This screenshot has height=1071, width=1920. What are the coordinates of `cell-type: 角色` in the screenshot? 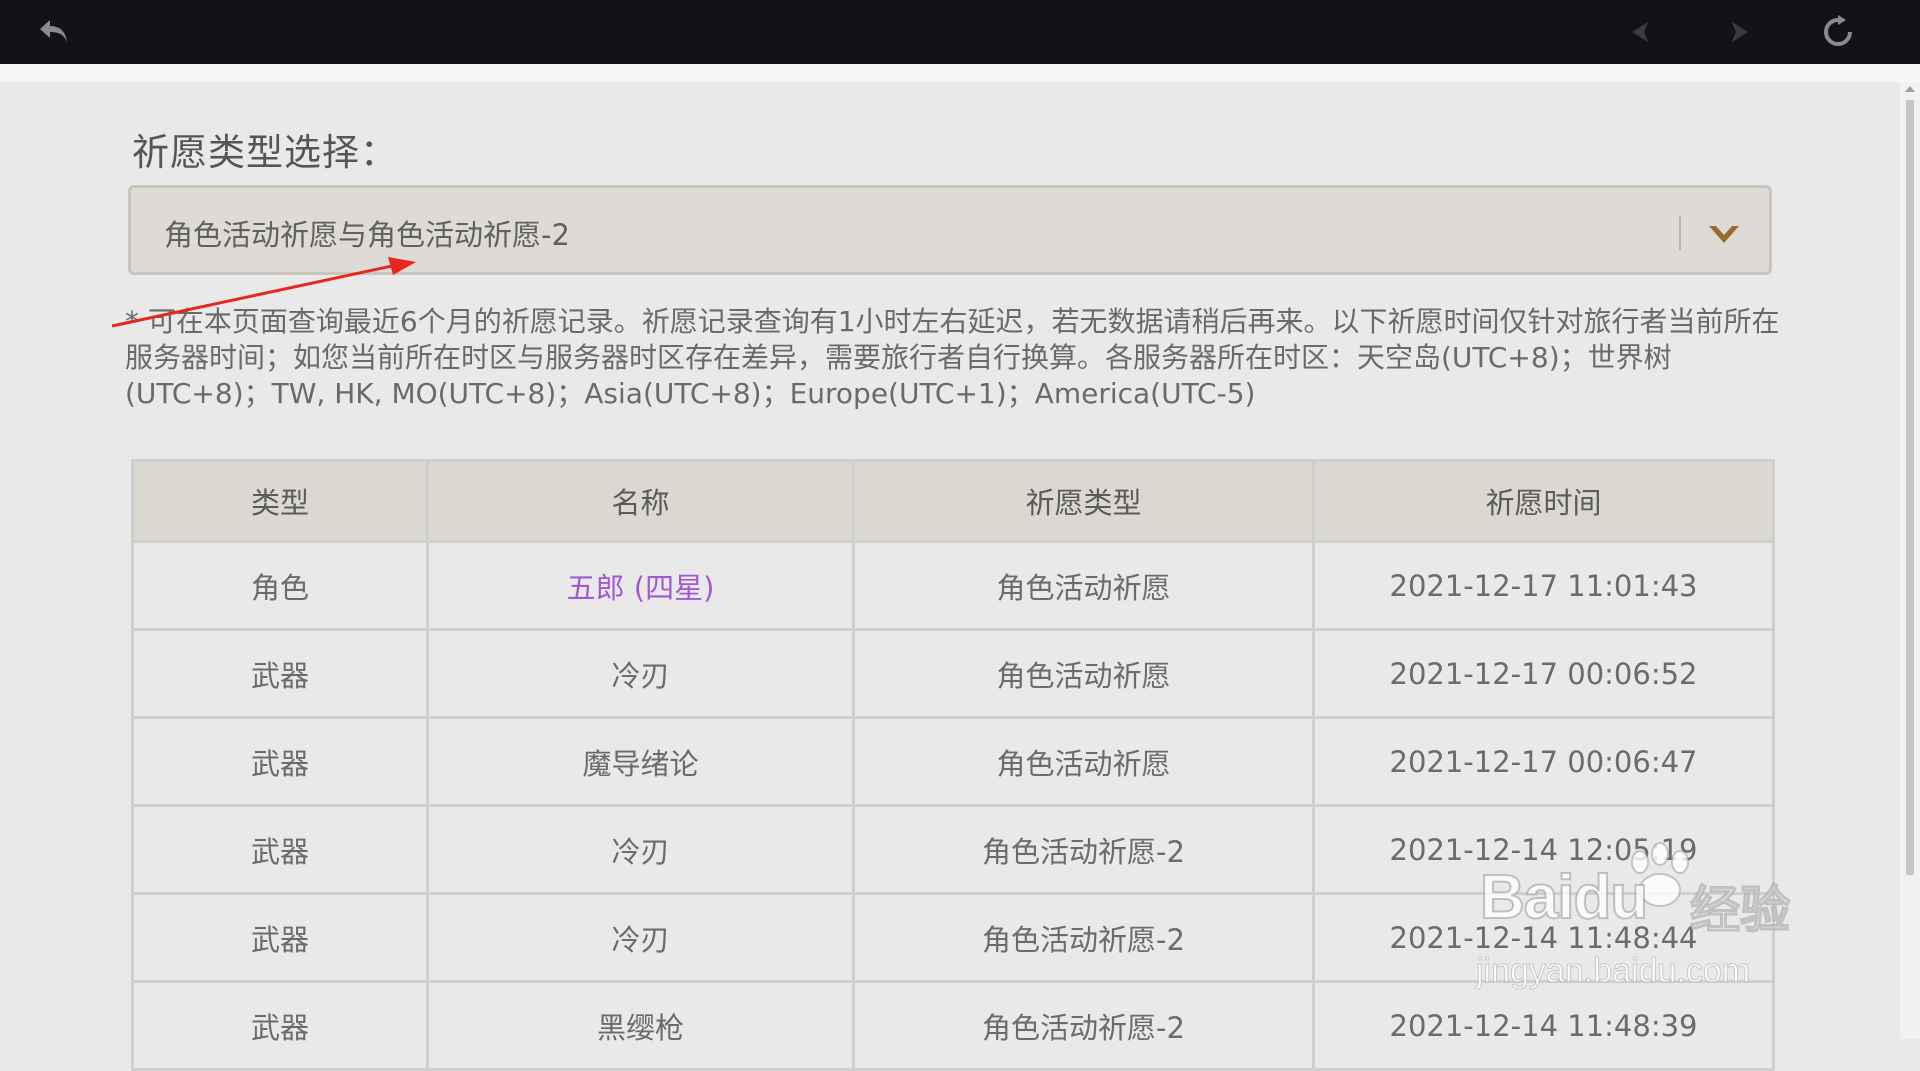 It's located at (280, 585).